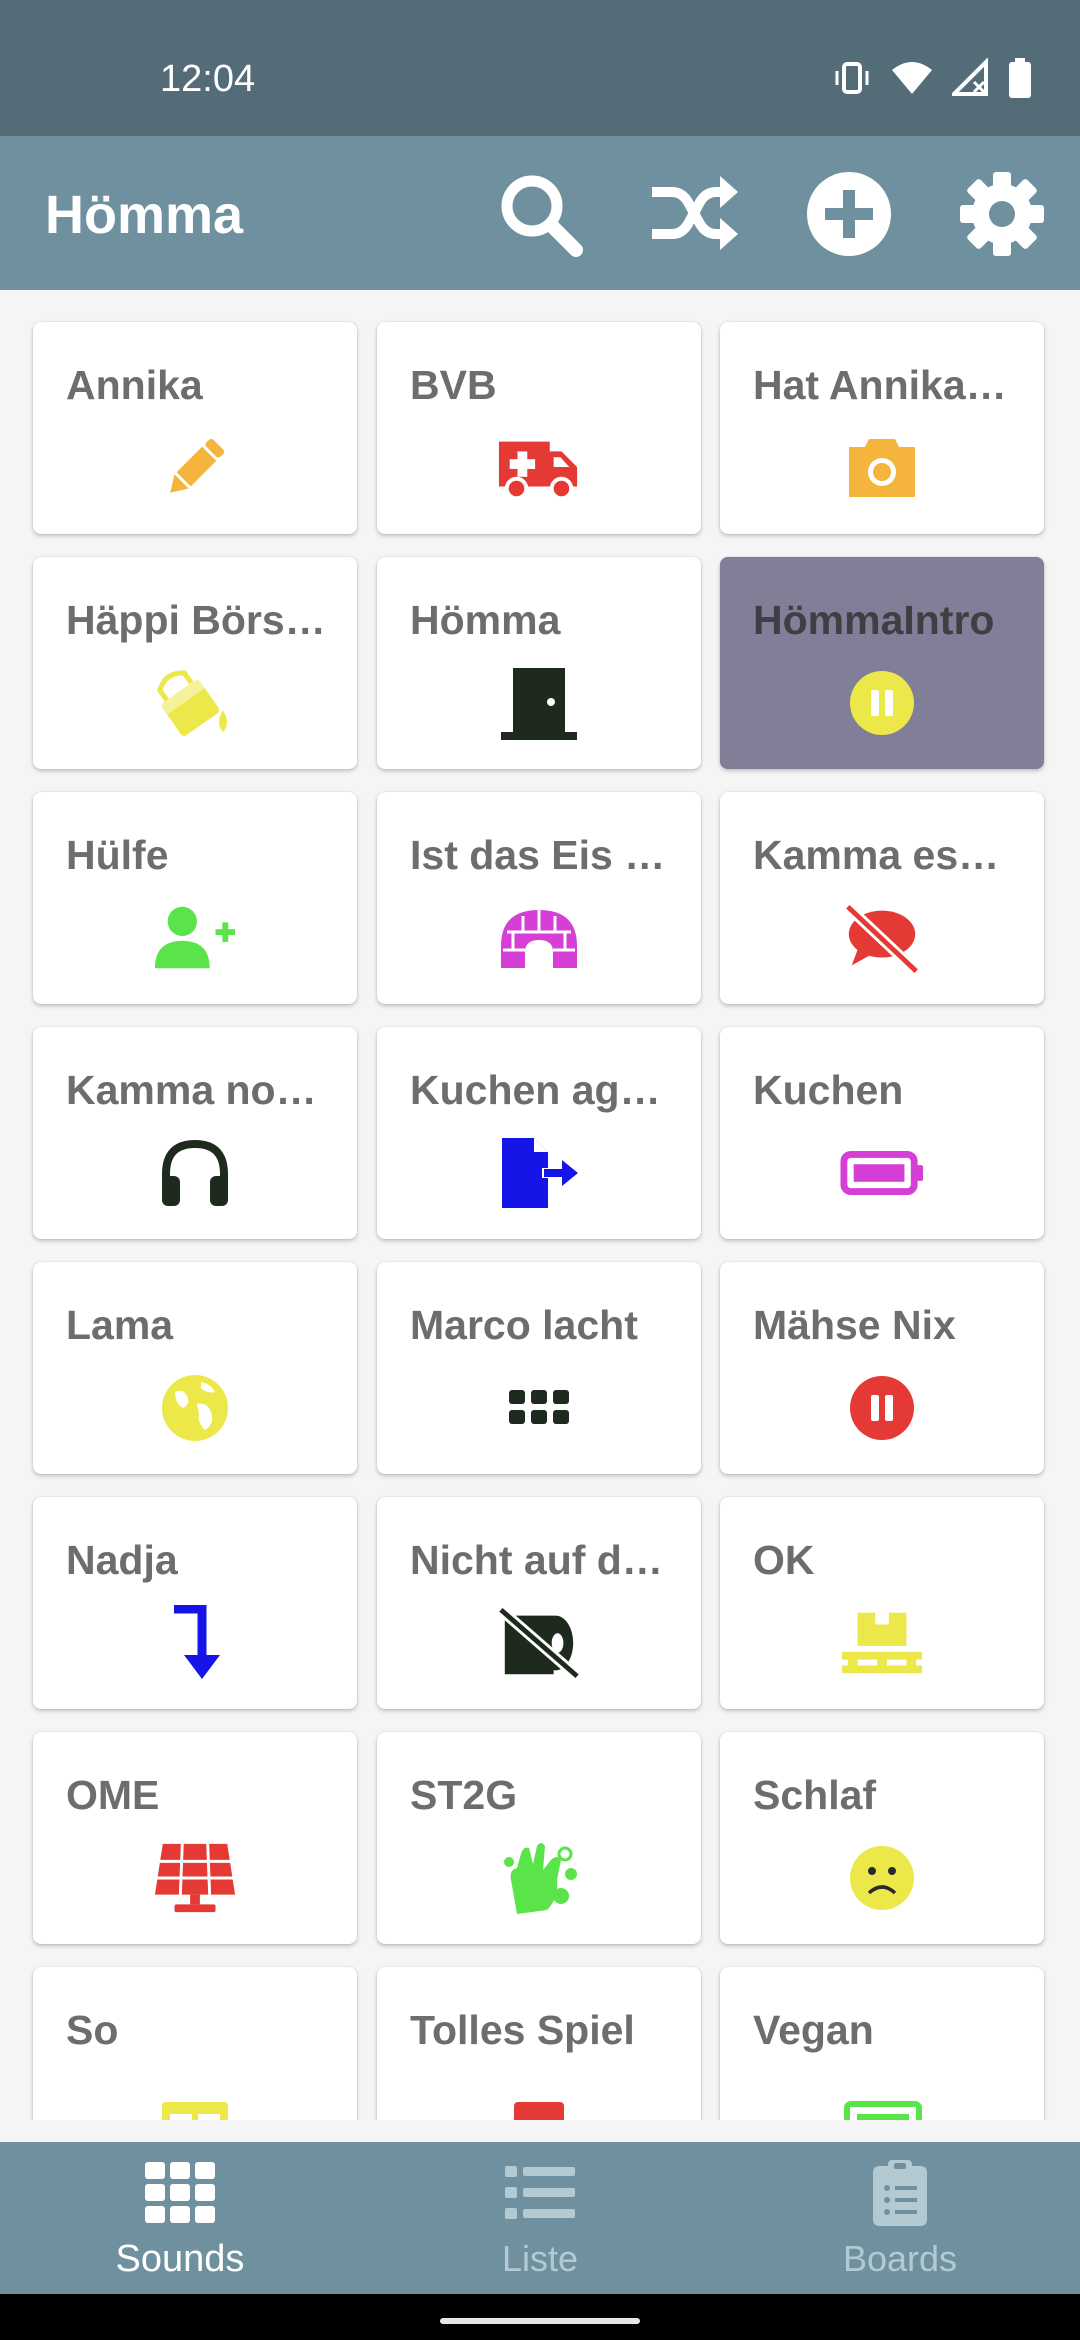 The width and height of the screenshot is (1080, 2340). Describe the element at coordinates (539, 2095) in the screenshot. I see `square-icon` at that location.